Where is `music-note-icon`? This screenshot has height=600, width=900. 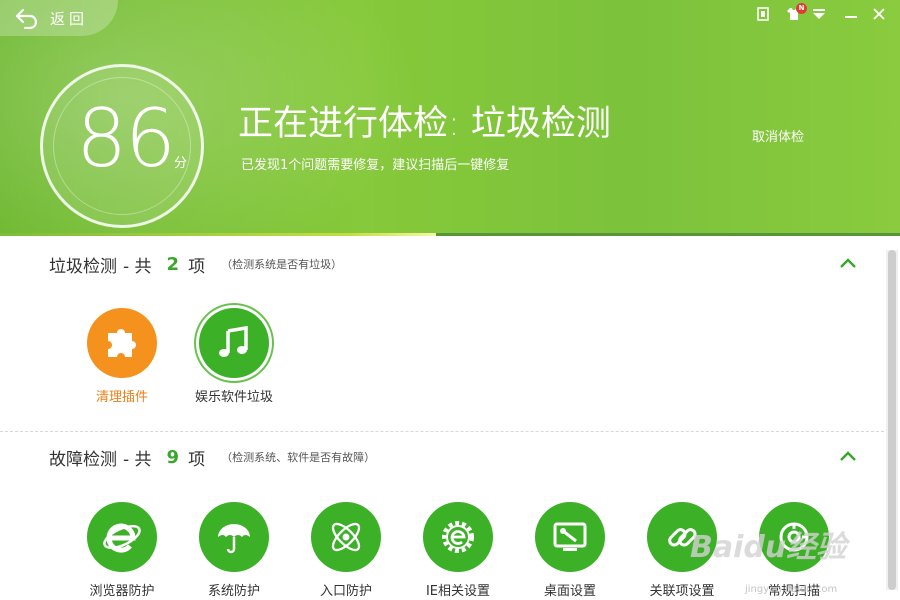
music-note-icon is located at coordinates (233, 341).